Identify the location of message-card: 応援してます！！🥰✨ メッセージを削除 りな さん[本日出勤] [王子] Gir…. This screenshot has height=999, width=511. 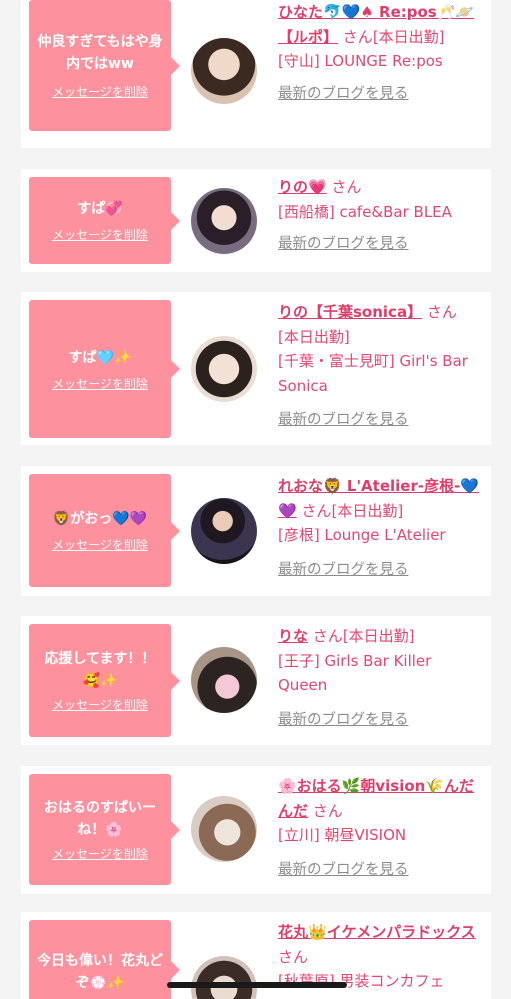
(256, 680).